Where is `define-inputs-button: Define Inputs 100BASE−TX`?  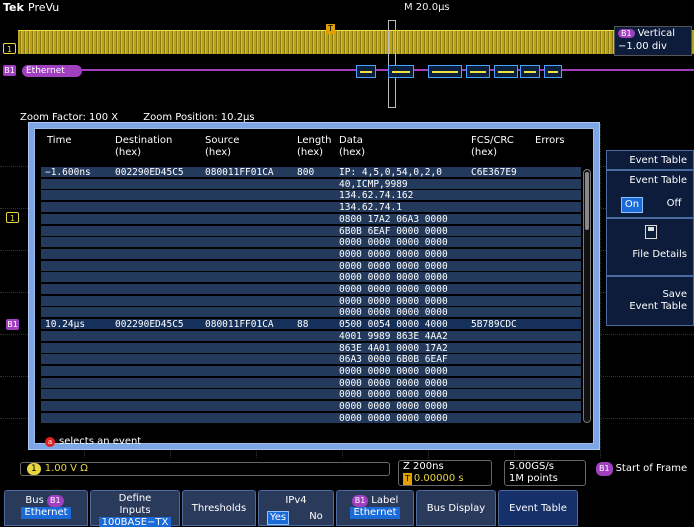
define-inputs-button: Define Inputs 100BASE−TX is located at coordinates (135, 508).